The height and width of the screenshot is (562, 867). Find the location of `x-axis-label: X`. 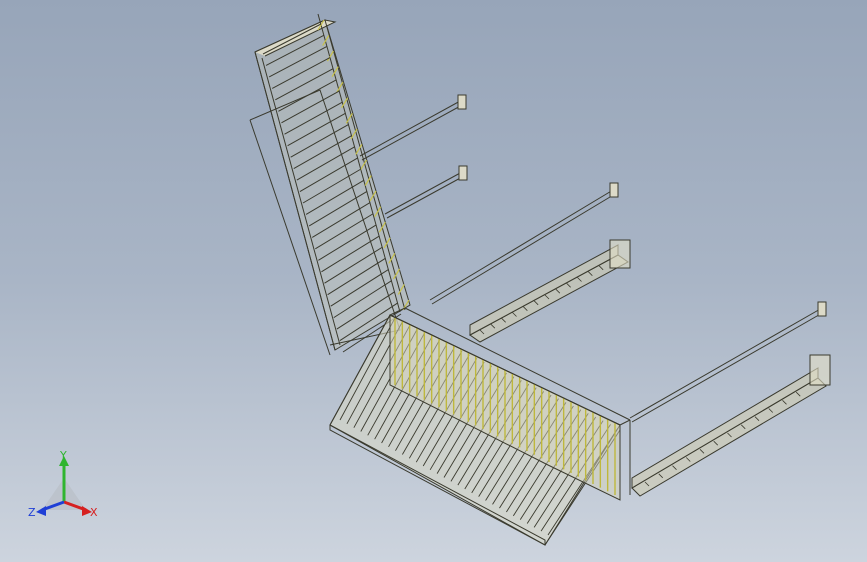

x-axis-label: X is located at coordinates (94, 512).